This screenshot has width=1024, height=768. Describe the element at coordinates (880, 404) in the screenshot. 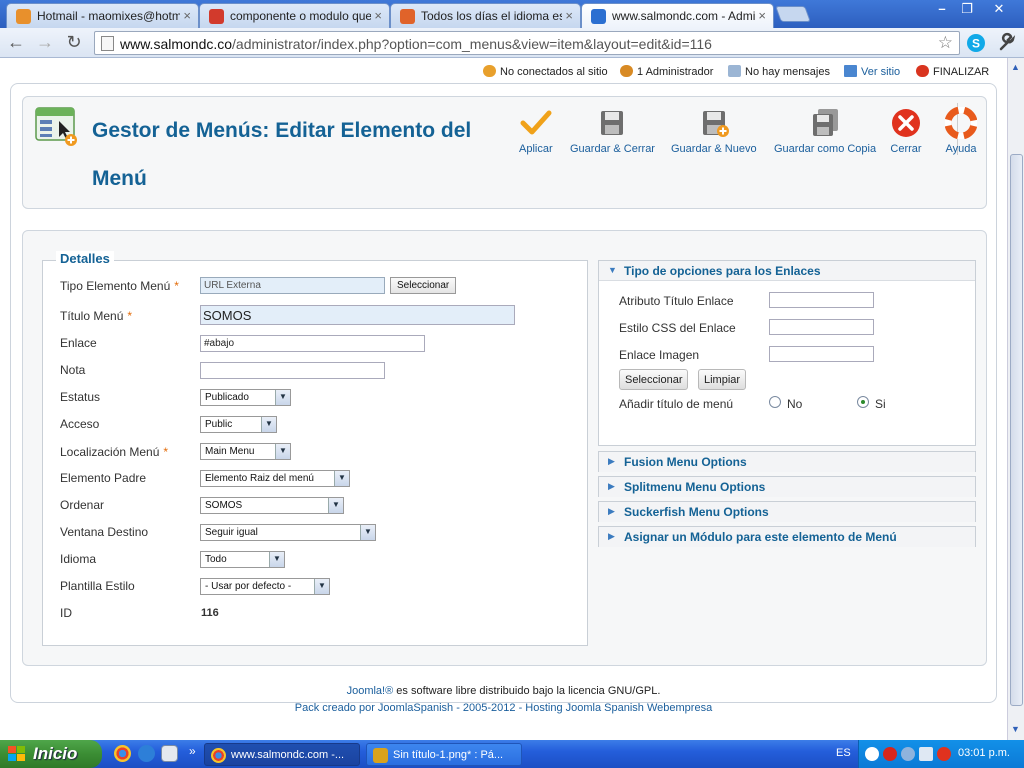

I see `yes-label: Si` at that location.